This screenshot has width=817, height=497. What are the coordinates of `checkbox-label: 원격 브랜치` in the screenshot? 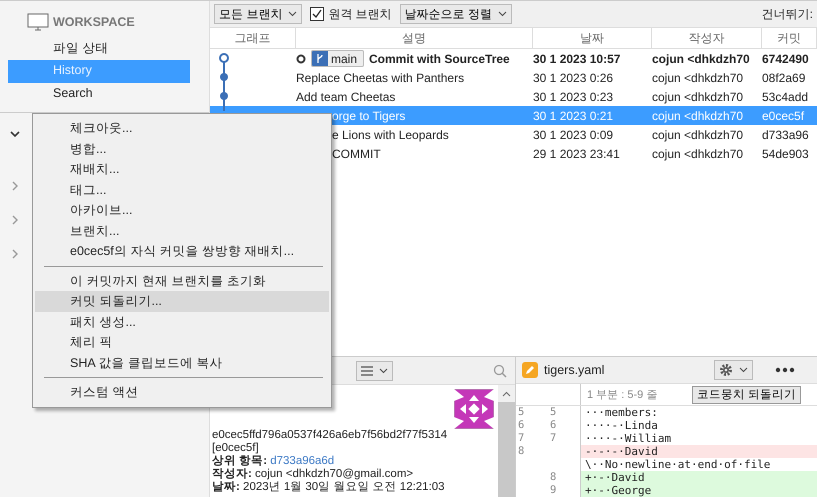 It's located at (360, 14).